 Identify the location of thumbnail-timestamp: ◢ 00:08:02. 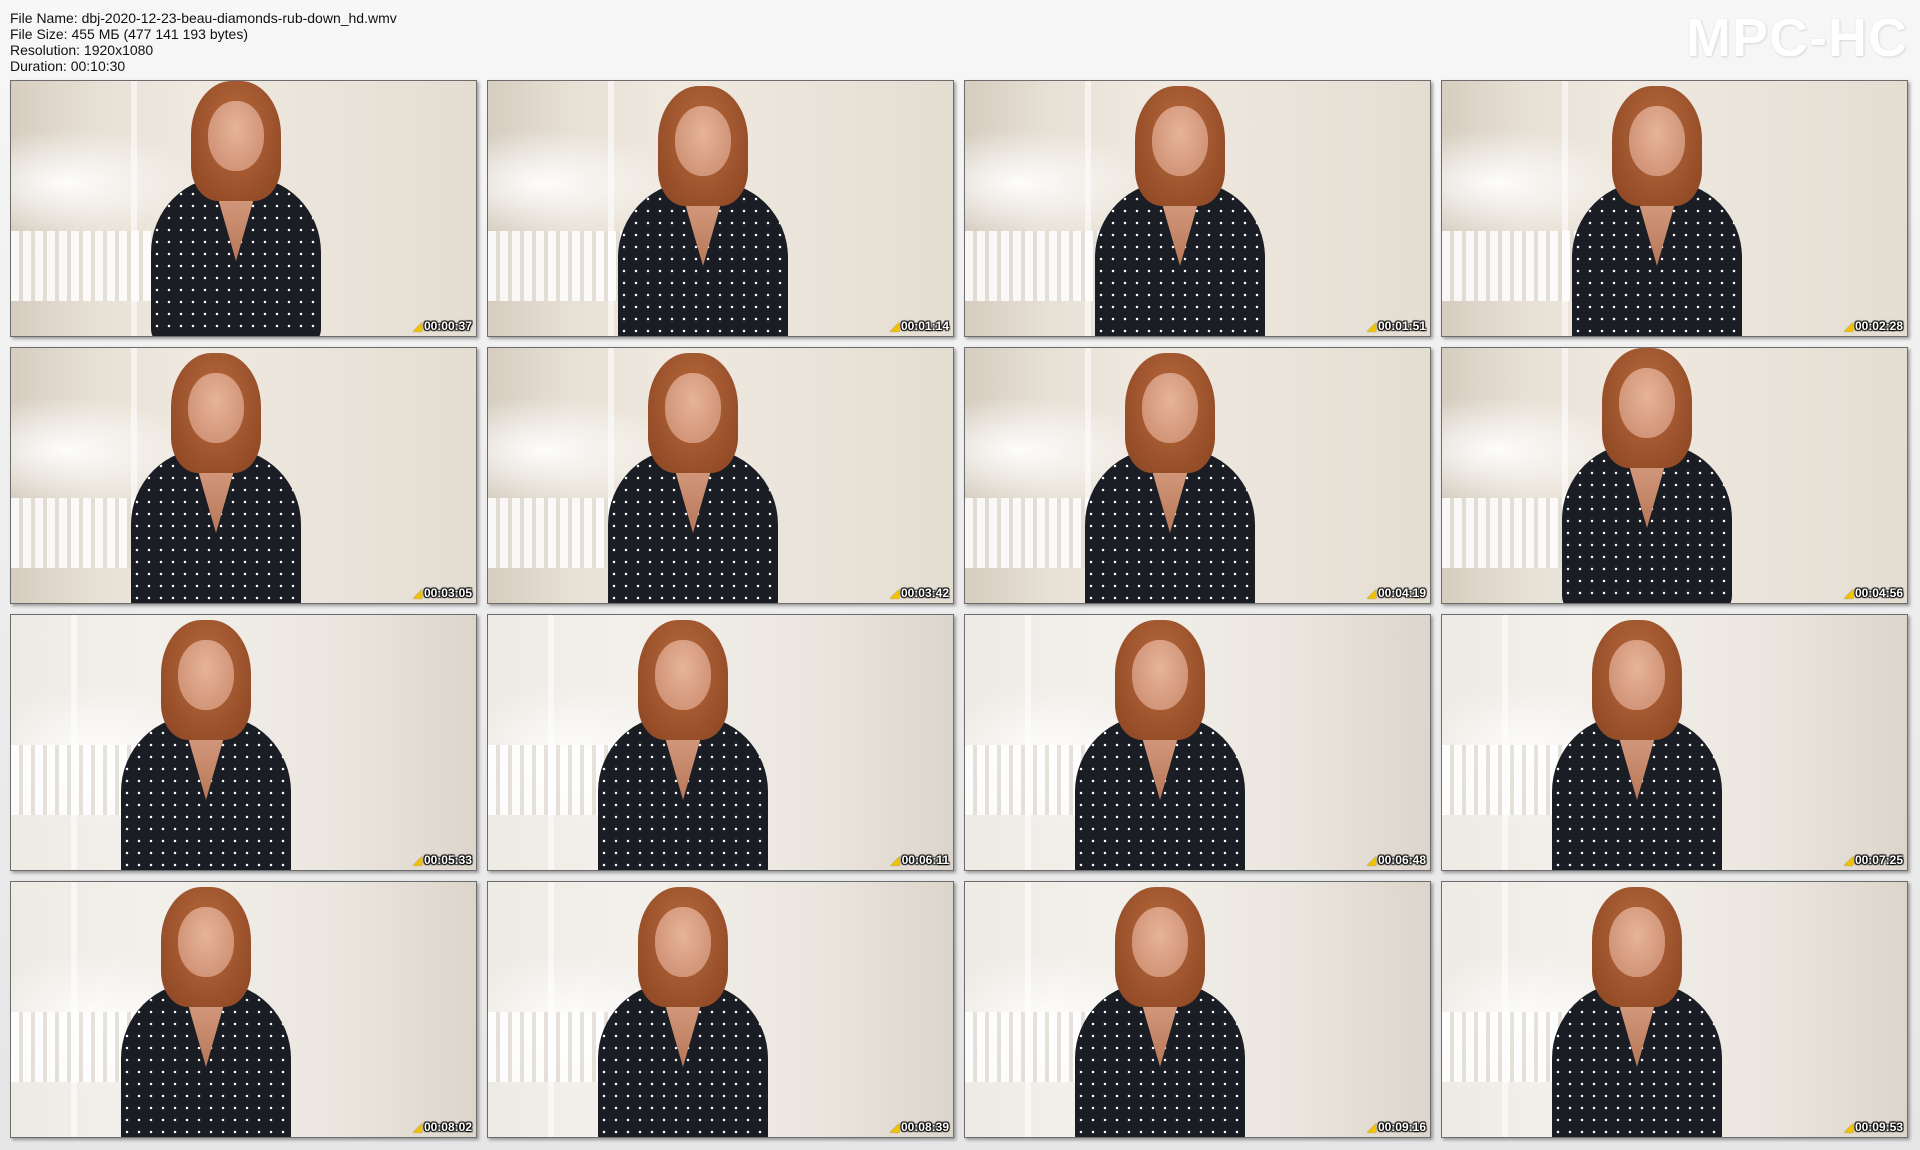
(442, 1127).